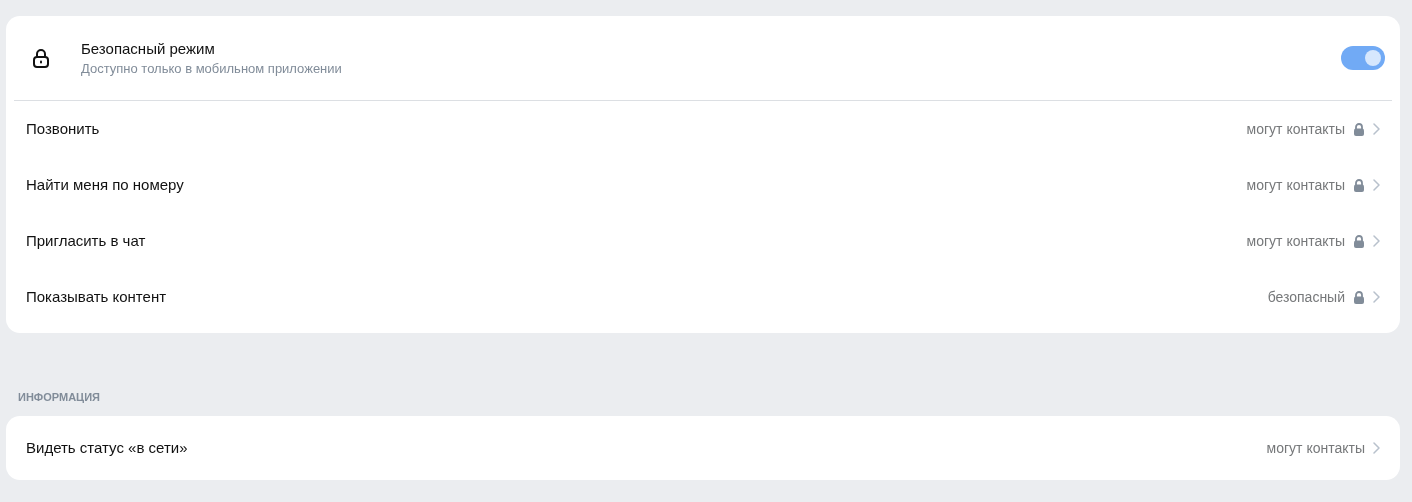 The image size is (1412, 502). What do you see at coordinates (703, 297) in the screenshot?
I see `settings-row: Показывать контент безопасный` at bounding box center [703, 297].